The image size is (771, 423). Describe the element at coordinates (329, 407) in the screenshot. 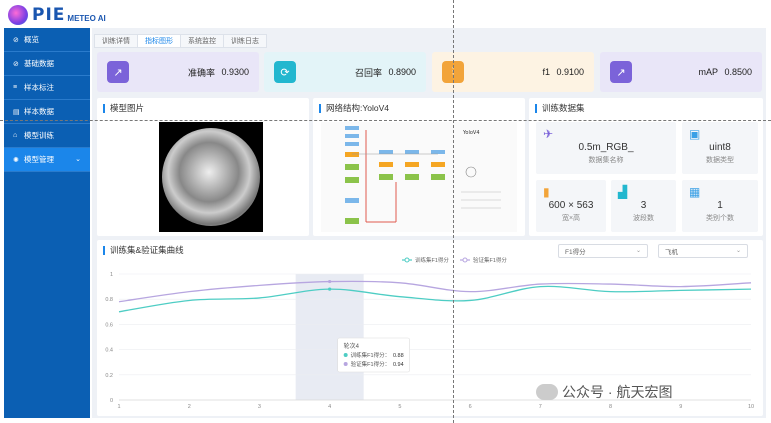

I see `x-tick-label: 4` at that location.